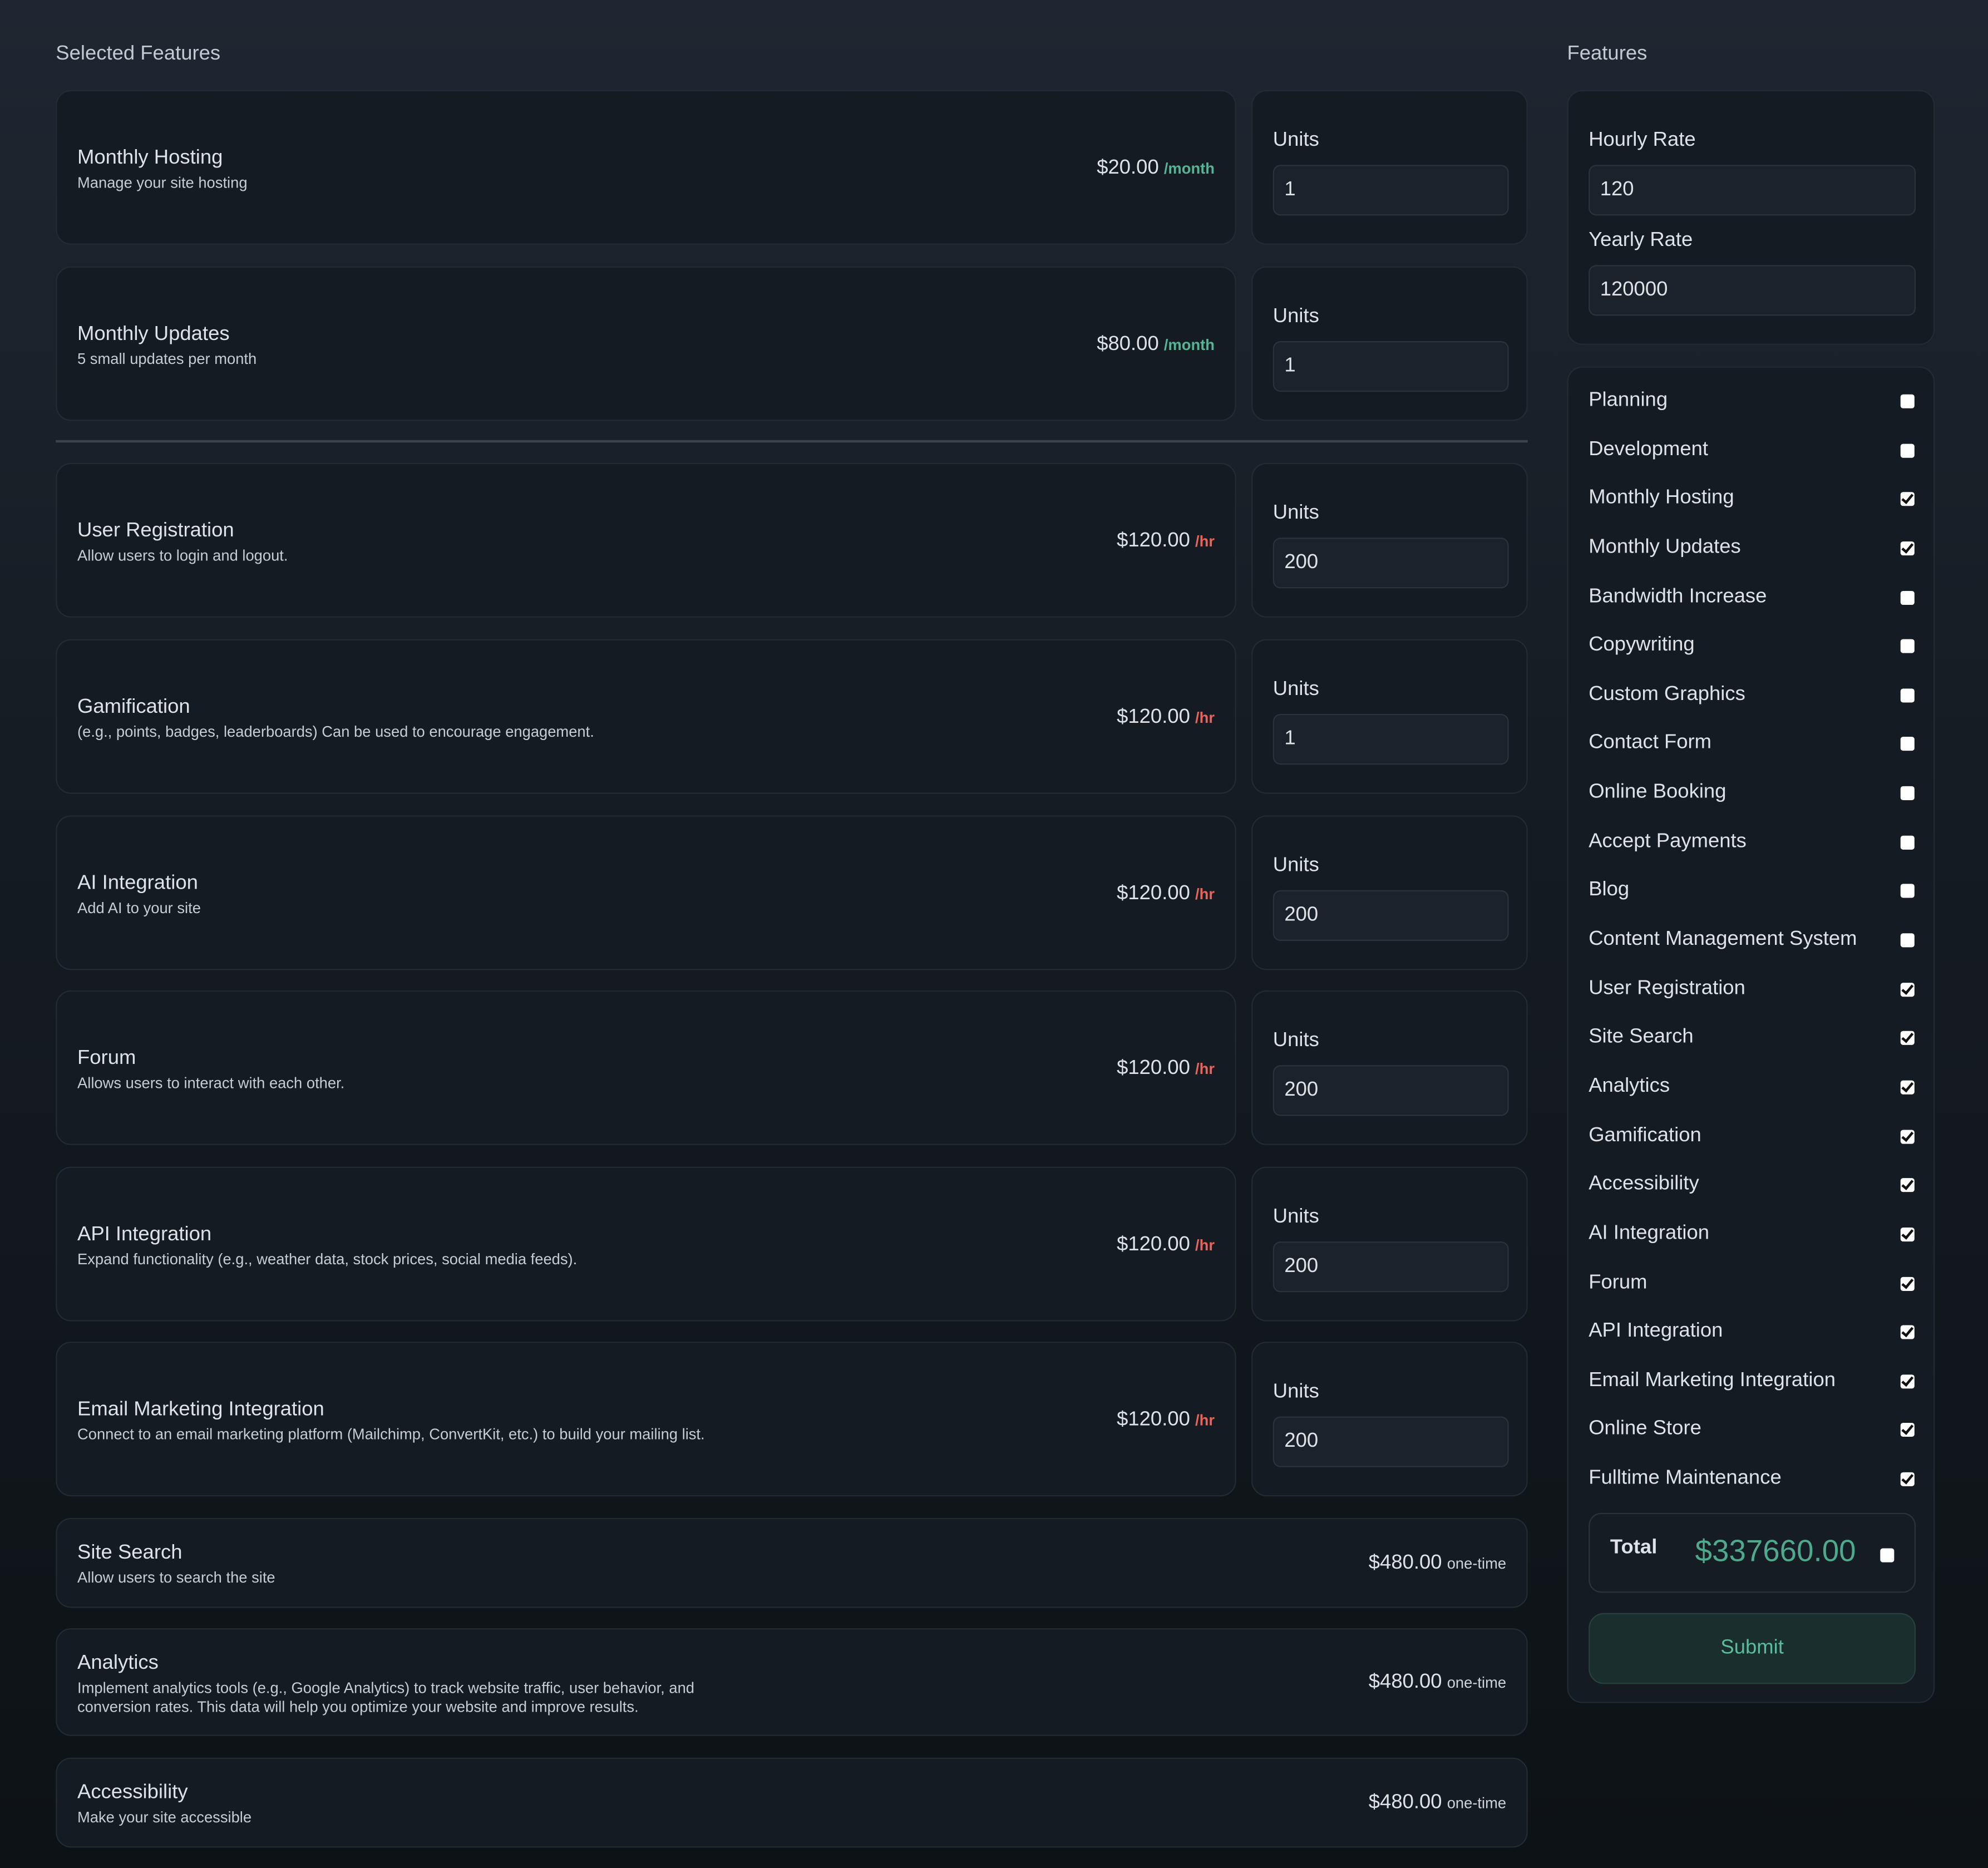 This screenshot has width=1988, height=1868. I want to click on units-input-gamification, so click(1390, 739).